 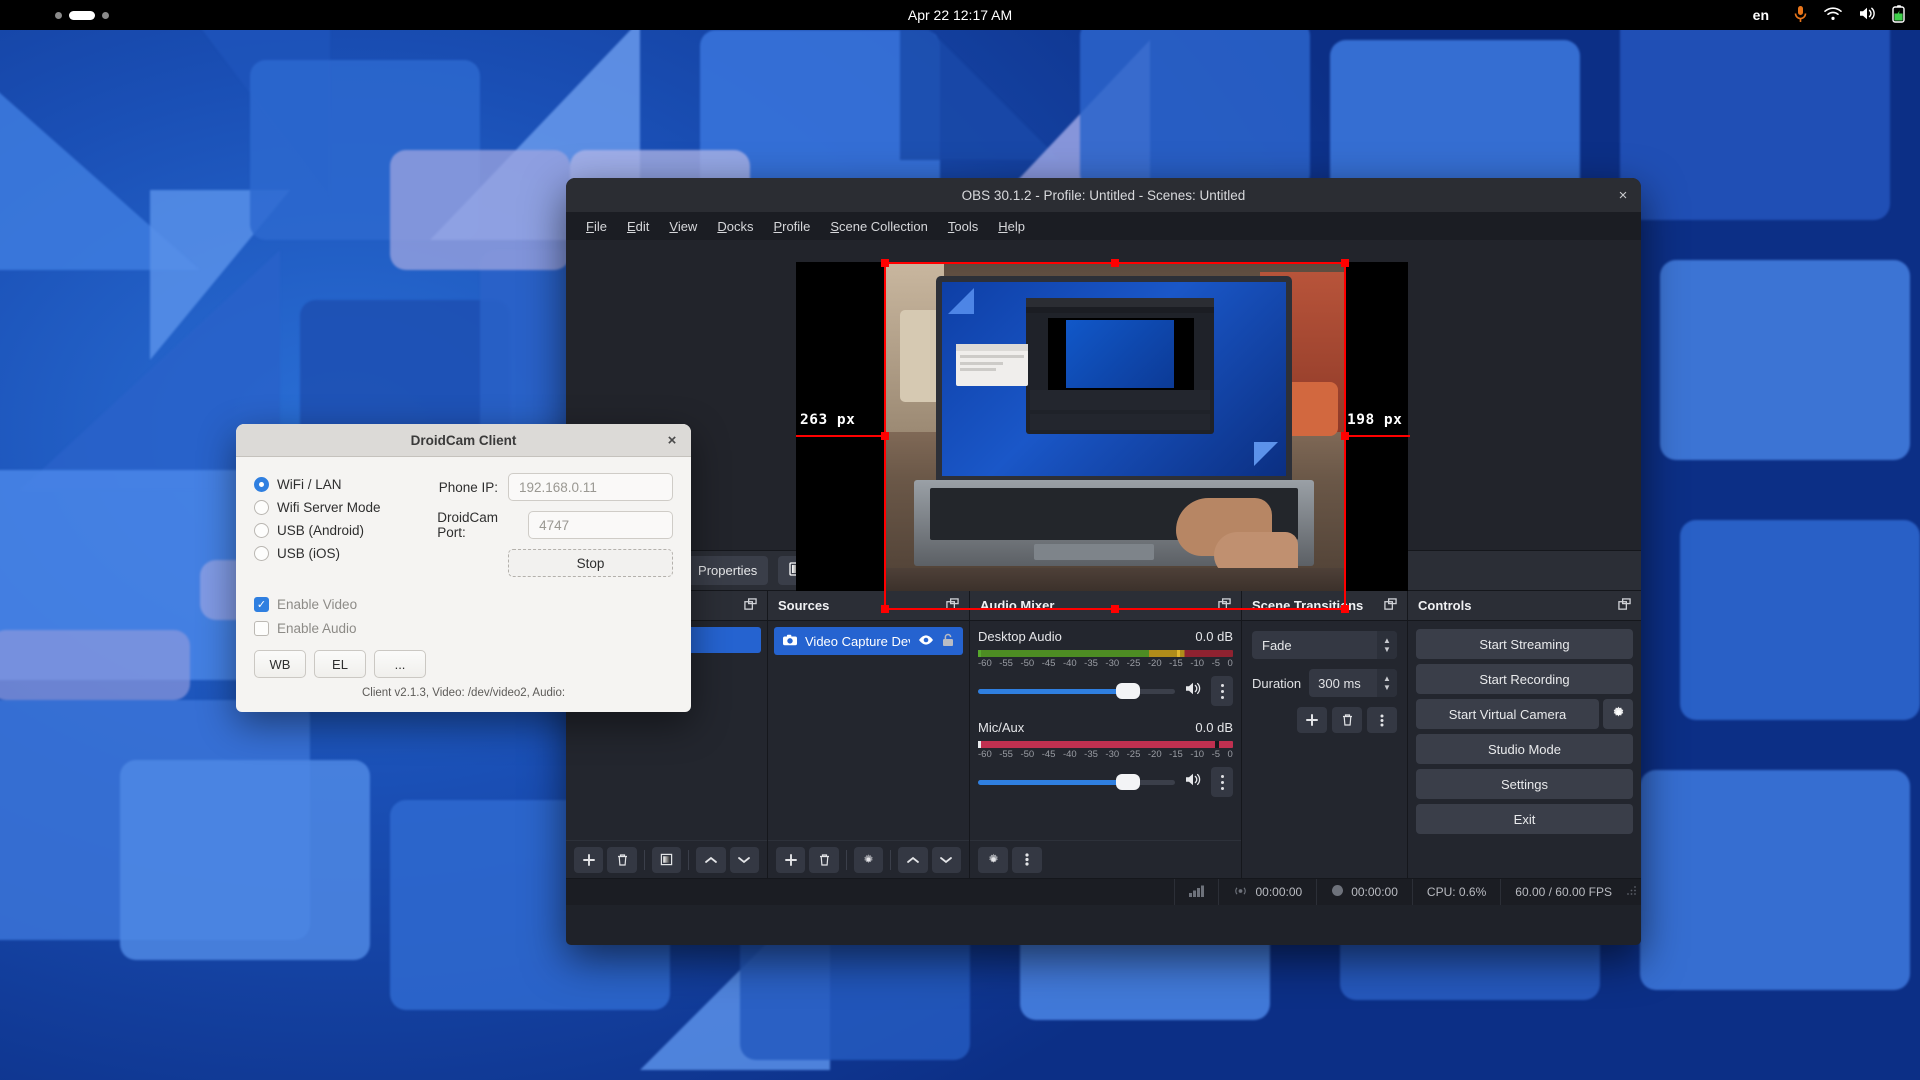 I want to click on properties-icon, so click(x=868, y=859).